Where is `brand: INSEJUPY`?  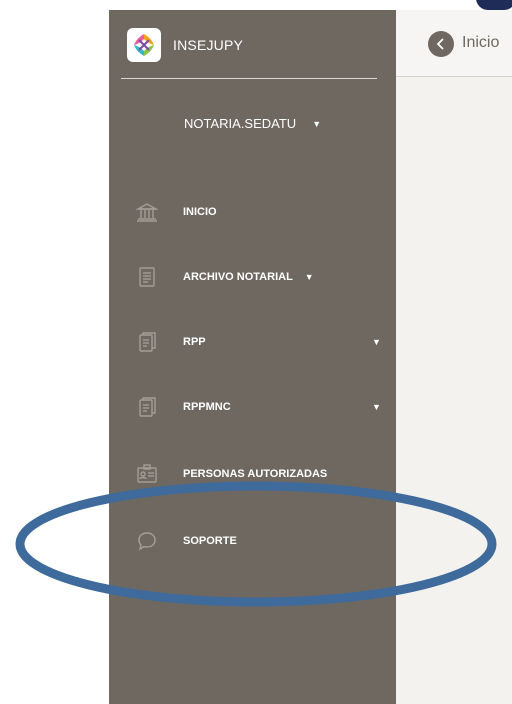
brand: INSEJUPY is located at coordinates (185, 45).